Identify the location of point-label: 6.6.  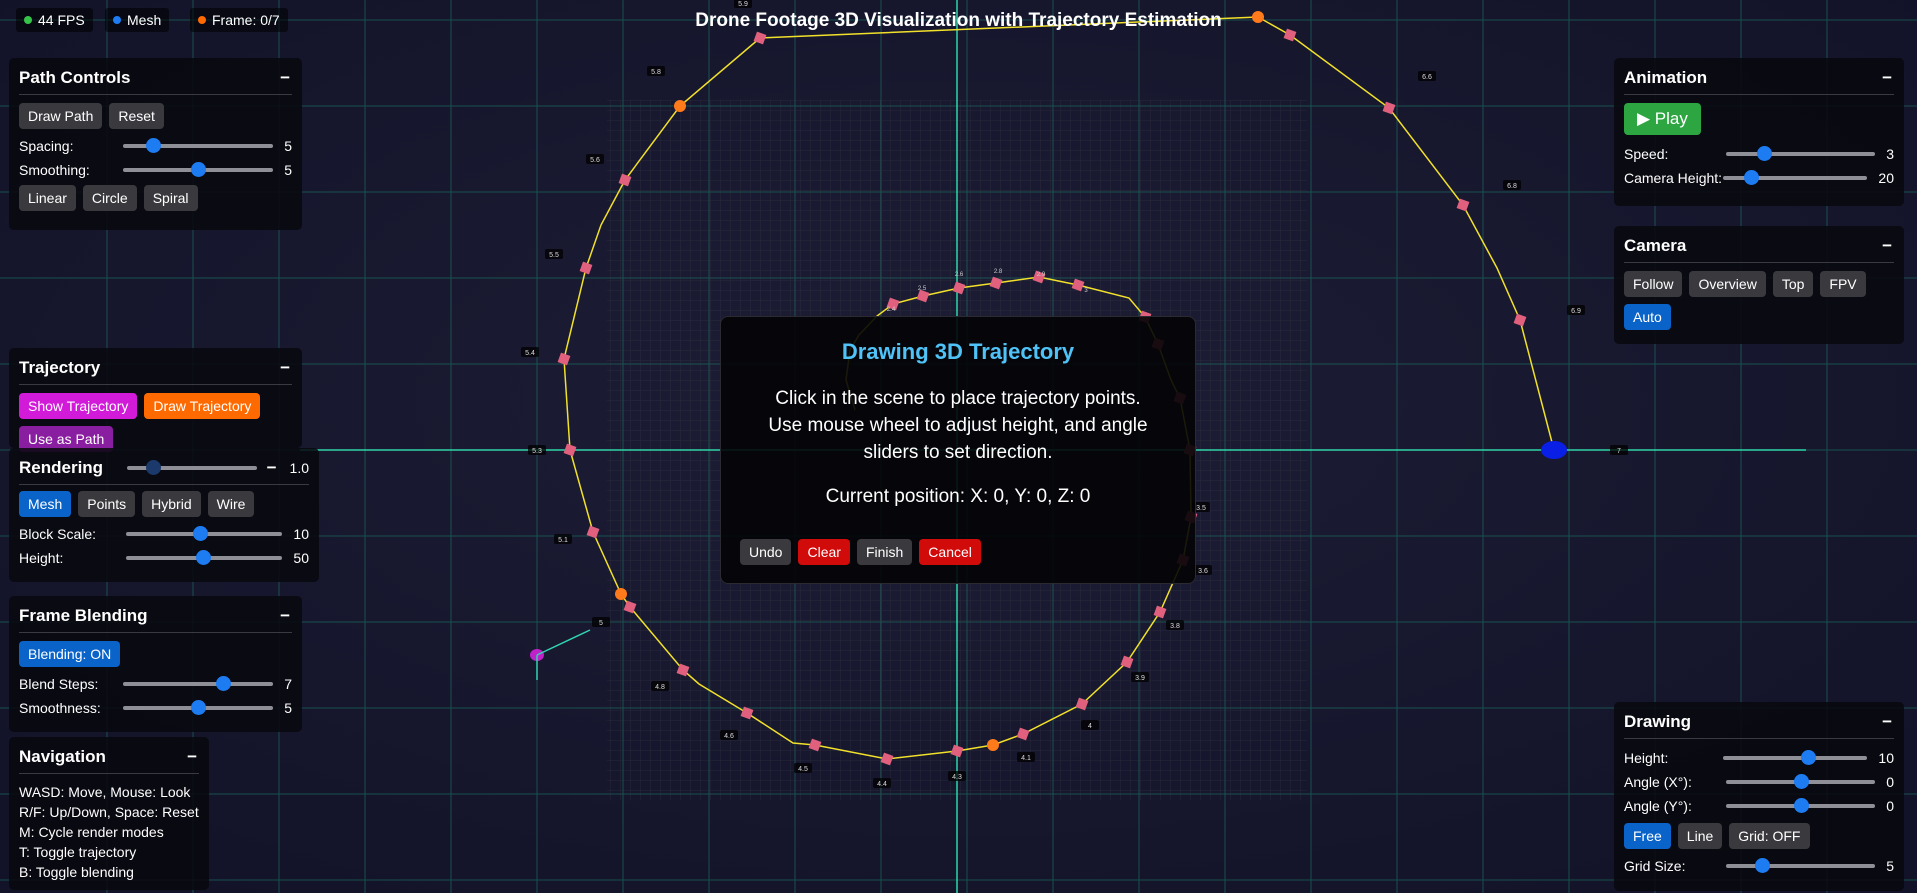
(1427, 77).